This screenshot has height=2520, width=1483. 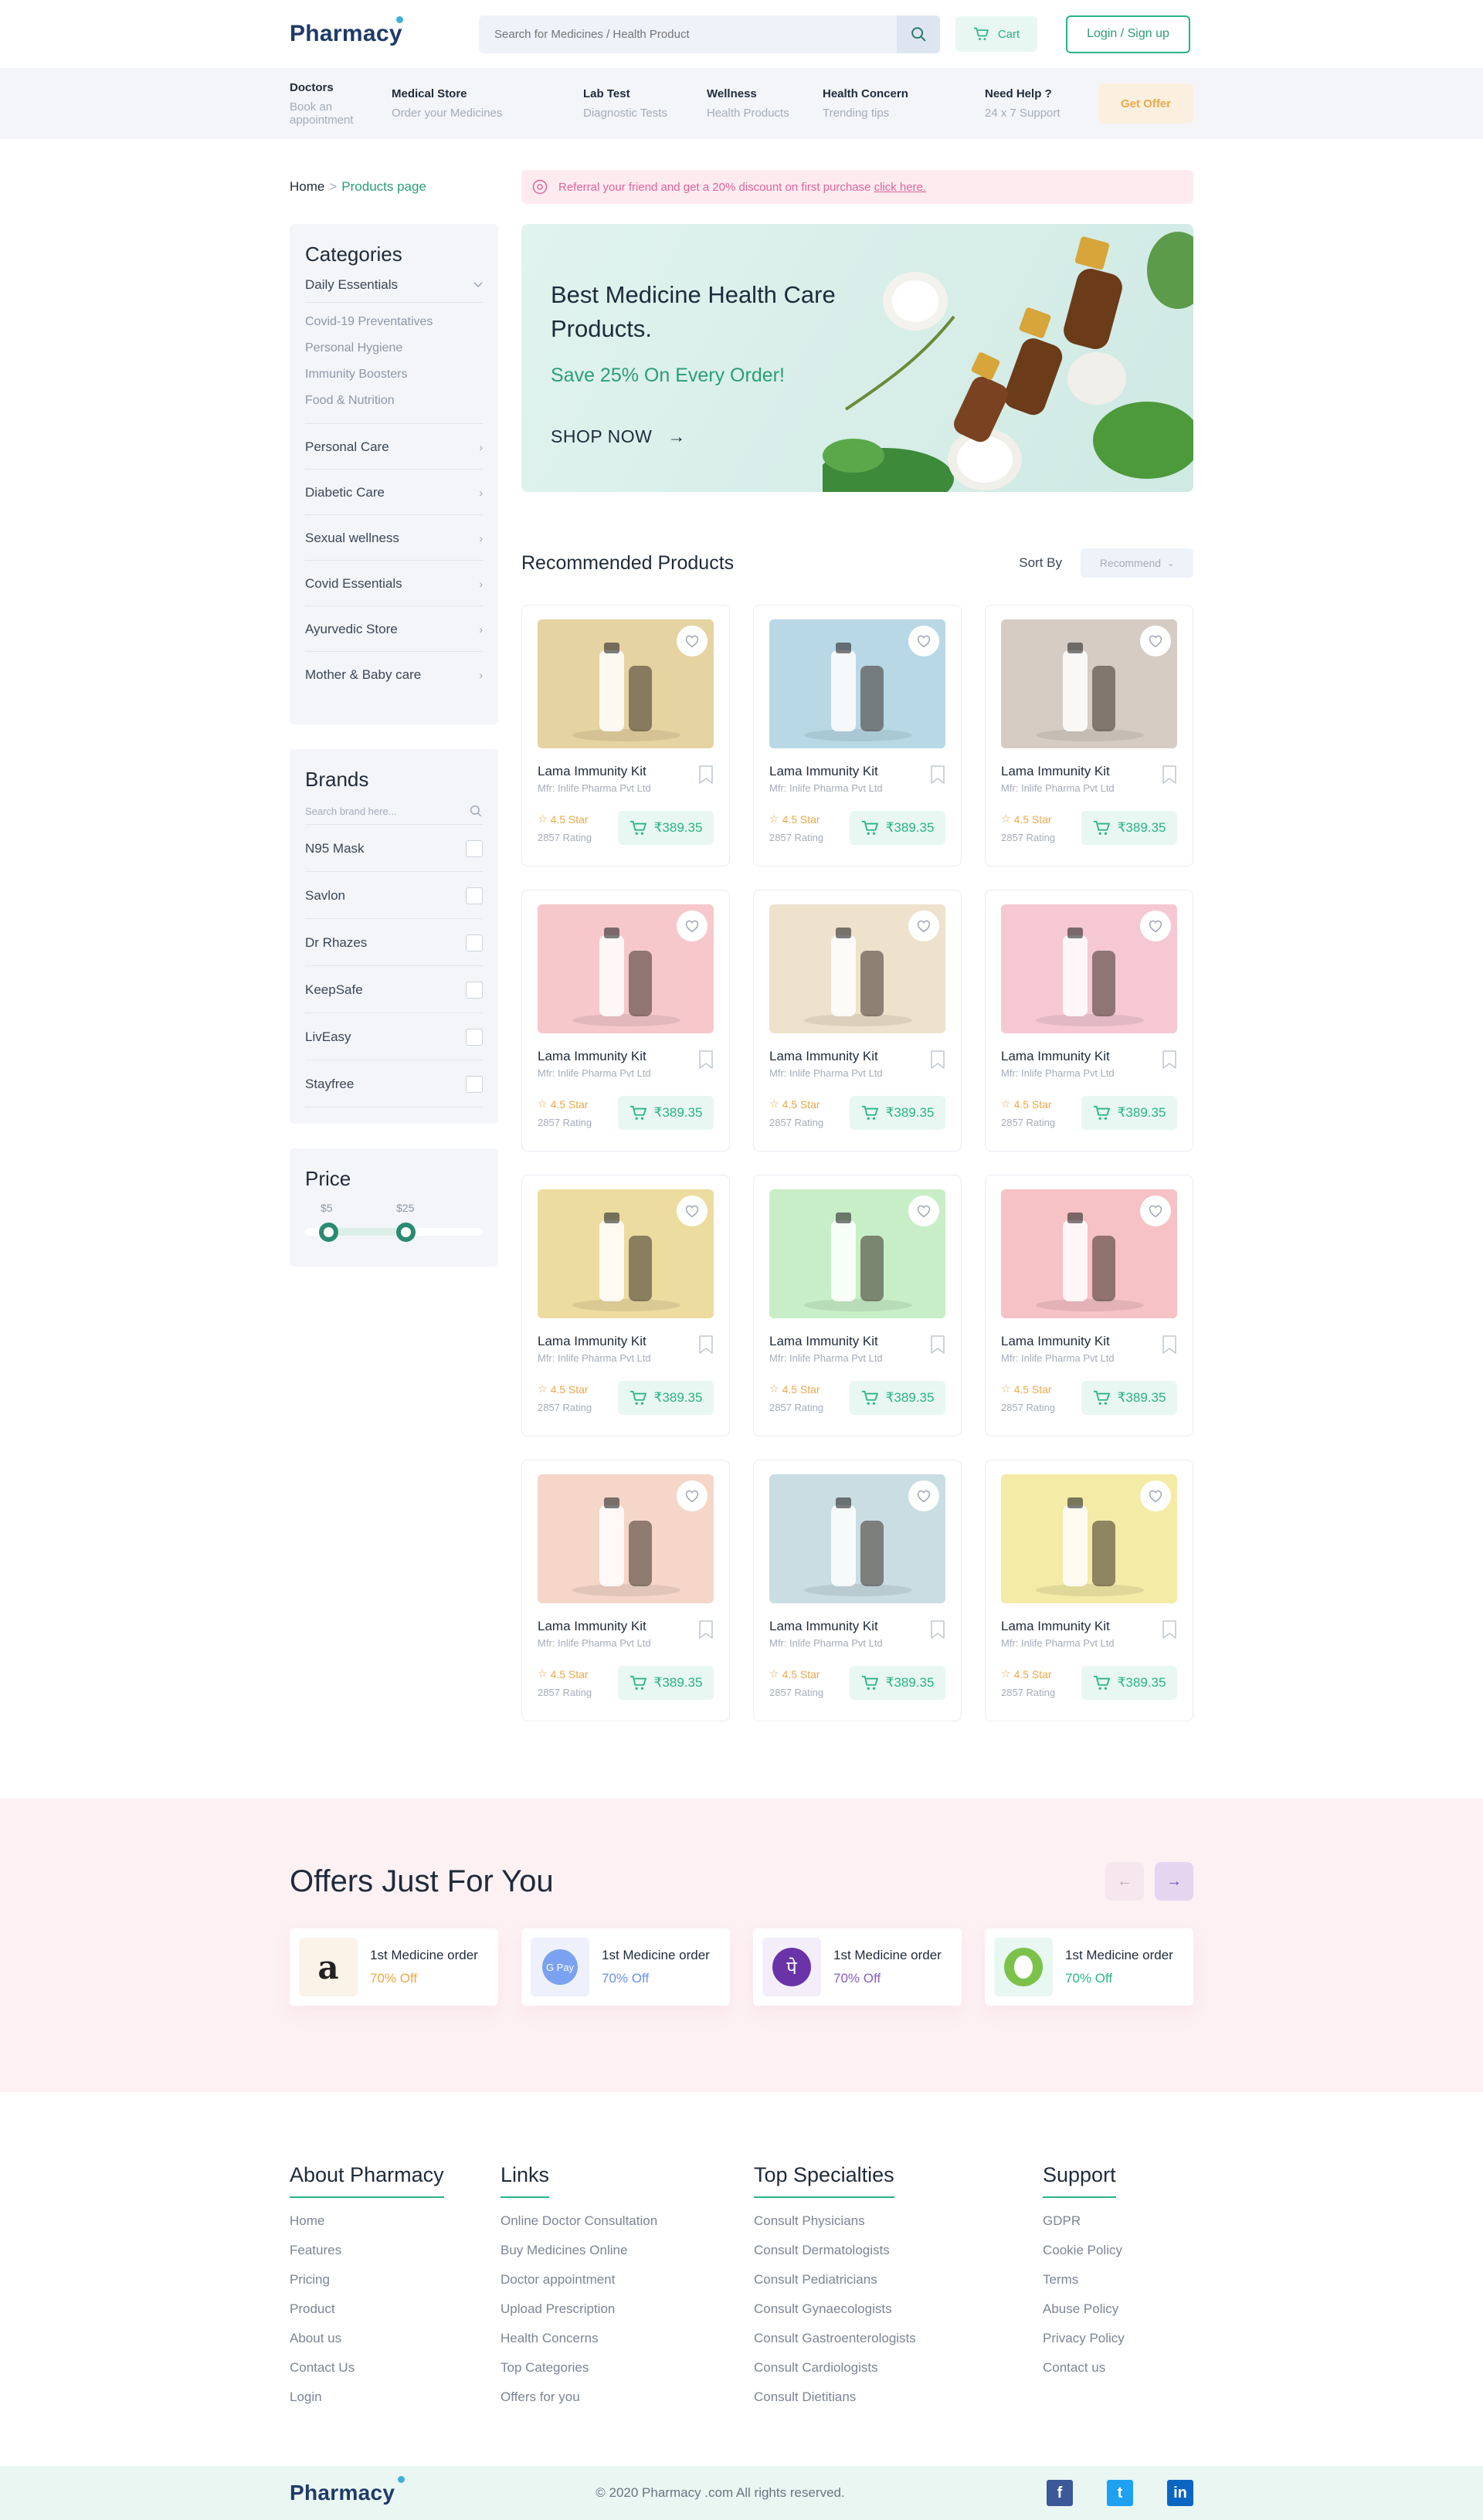 What do you see at coordinates (898, 2250) in the screenshot?
I see `footer-link: Consult Dermatologists` at bounding box center [898, 2250].